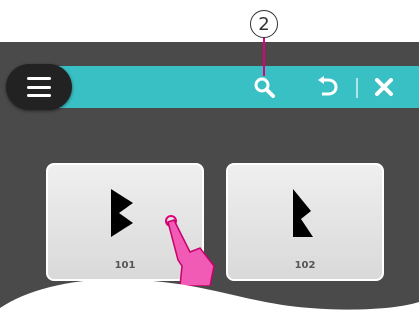  What do you see at coordinates (264, 57) in the screenshot?
I see `callout-leader-line` at bounding box center [264, 57].